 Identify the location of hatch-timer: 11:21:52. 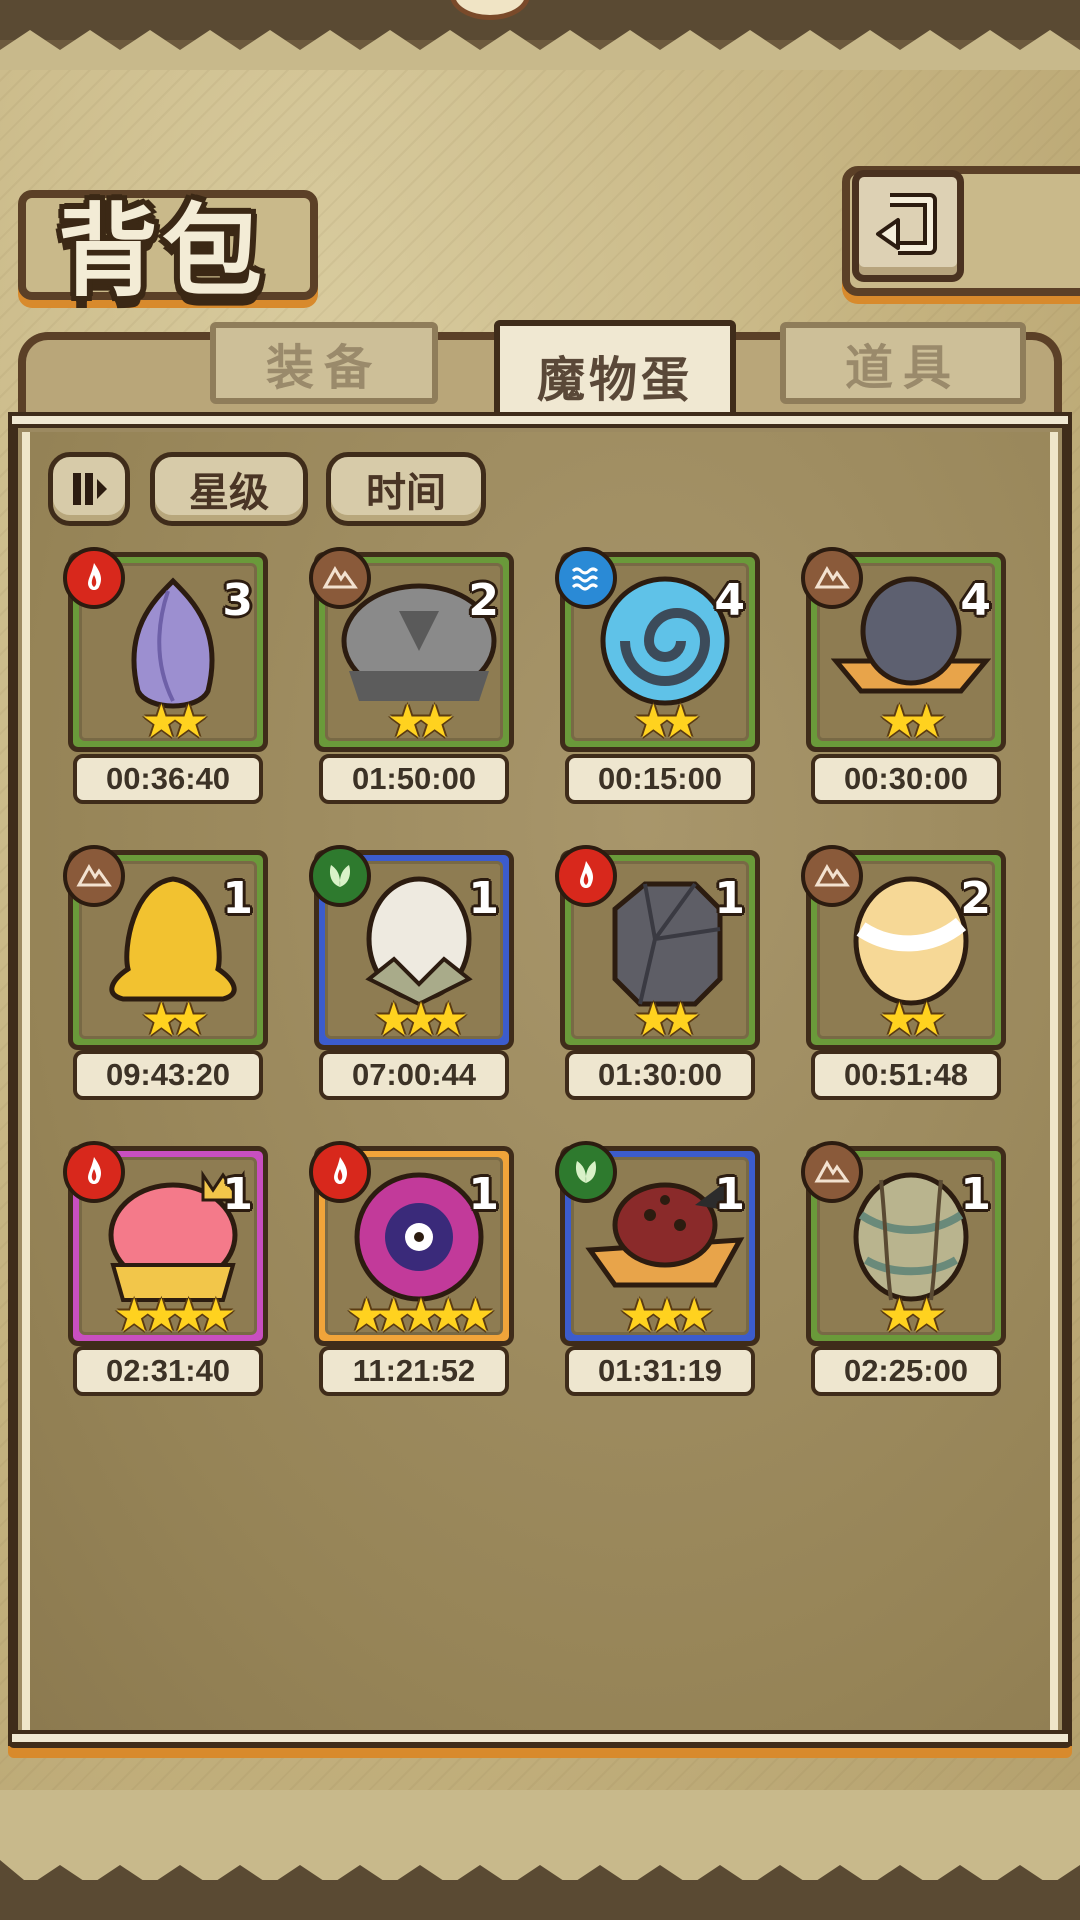
(414, 1371).